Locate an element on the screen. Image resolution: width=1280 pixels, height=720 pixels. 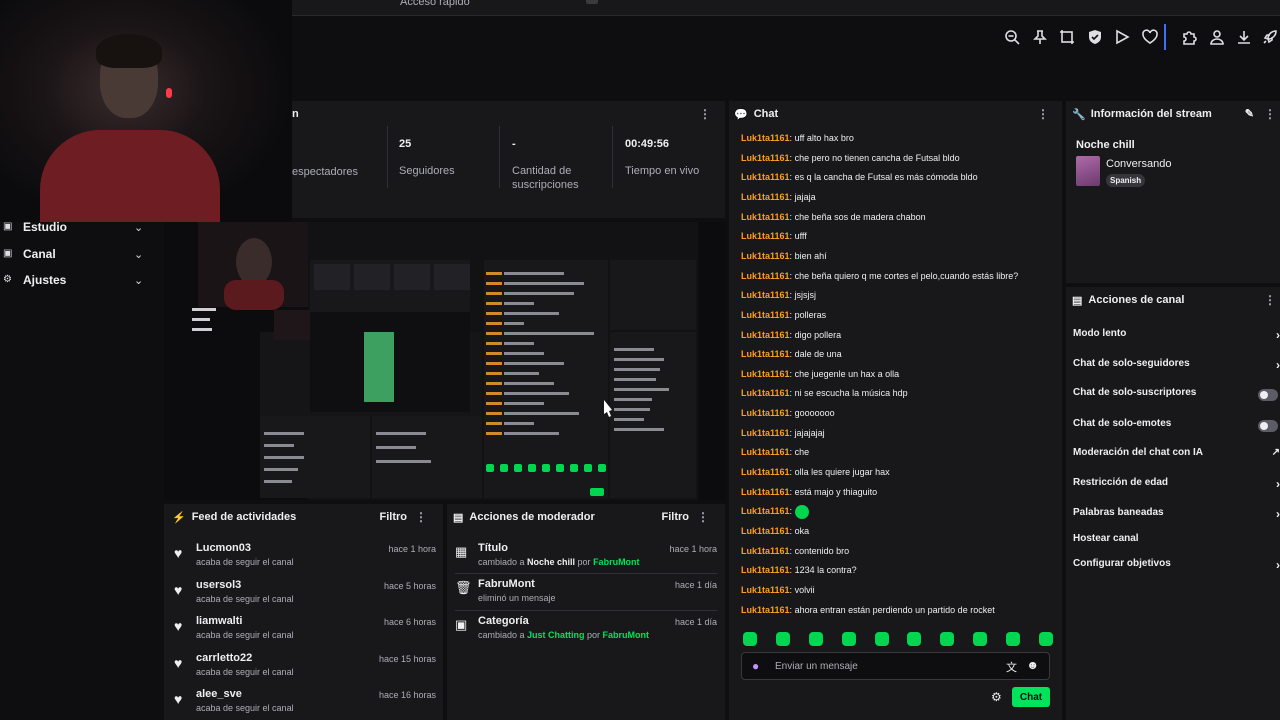
nav-item-estudio: ▣ Estudio ⌄ is located at coordinates (80, 227).